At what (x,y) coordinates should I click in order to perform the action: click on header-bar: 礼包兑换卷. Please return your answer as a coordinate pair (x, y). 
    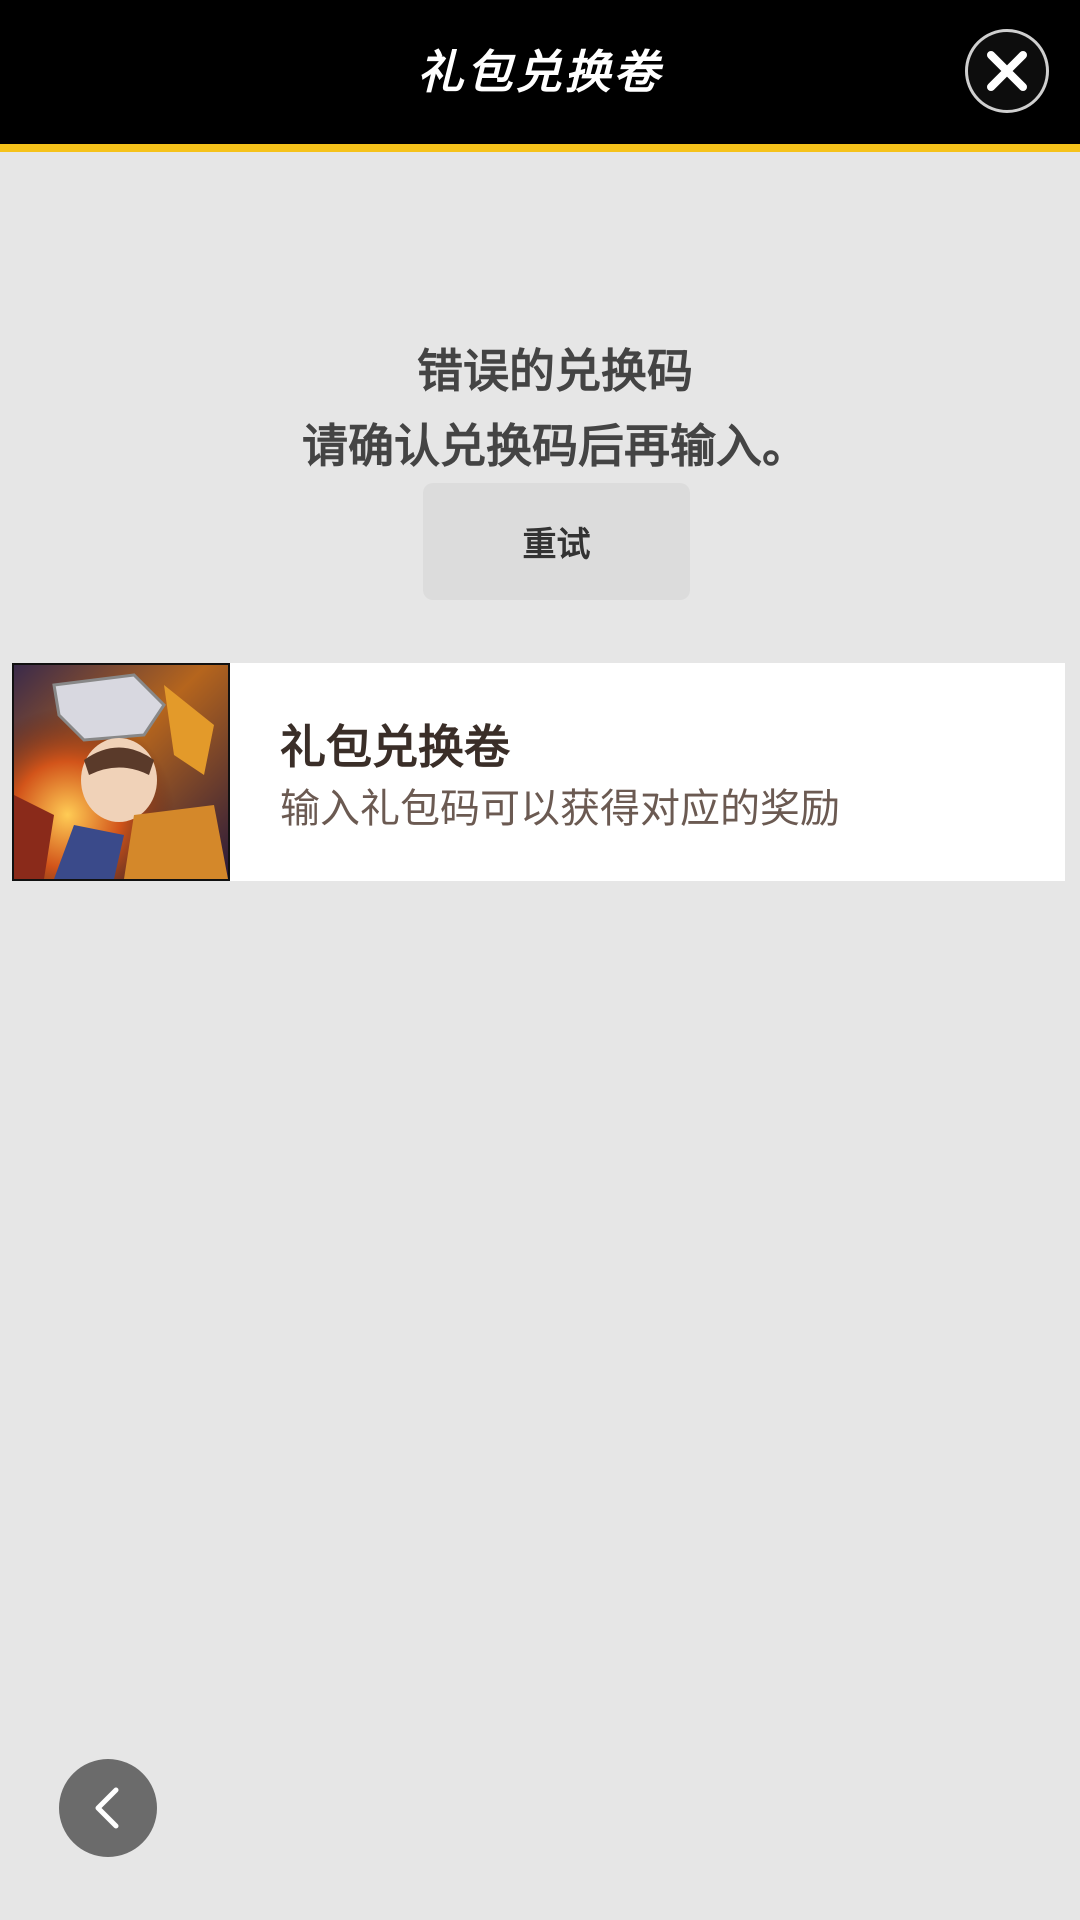
    Looking at the image, I should click on (540, 72).